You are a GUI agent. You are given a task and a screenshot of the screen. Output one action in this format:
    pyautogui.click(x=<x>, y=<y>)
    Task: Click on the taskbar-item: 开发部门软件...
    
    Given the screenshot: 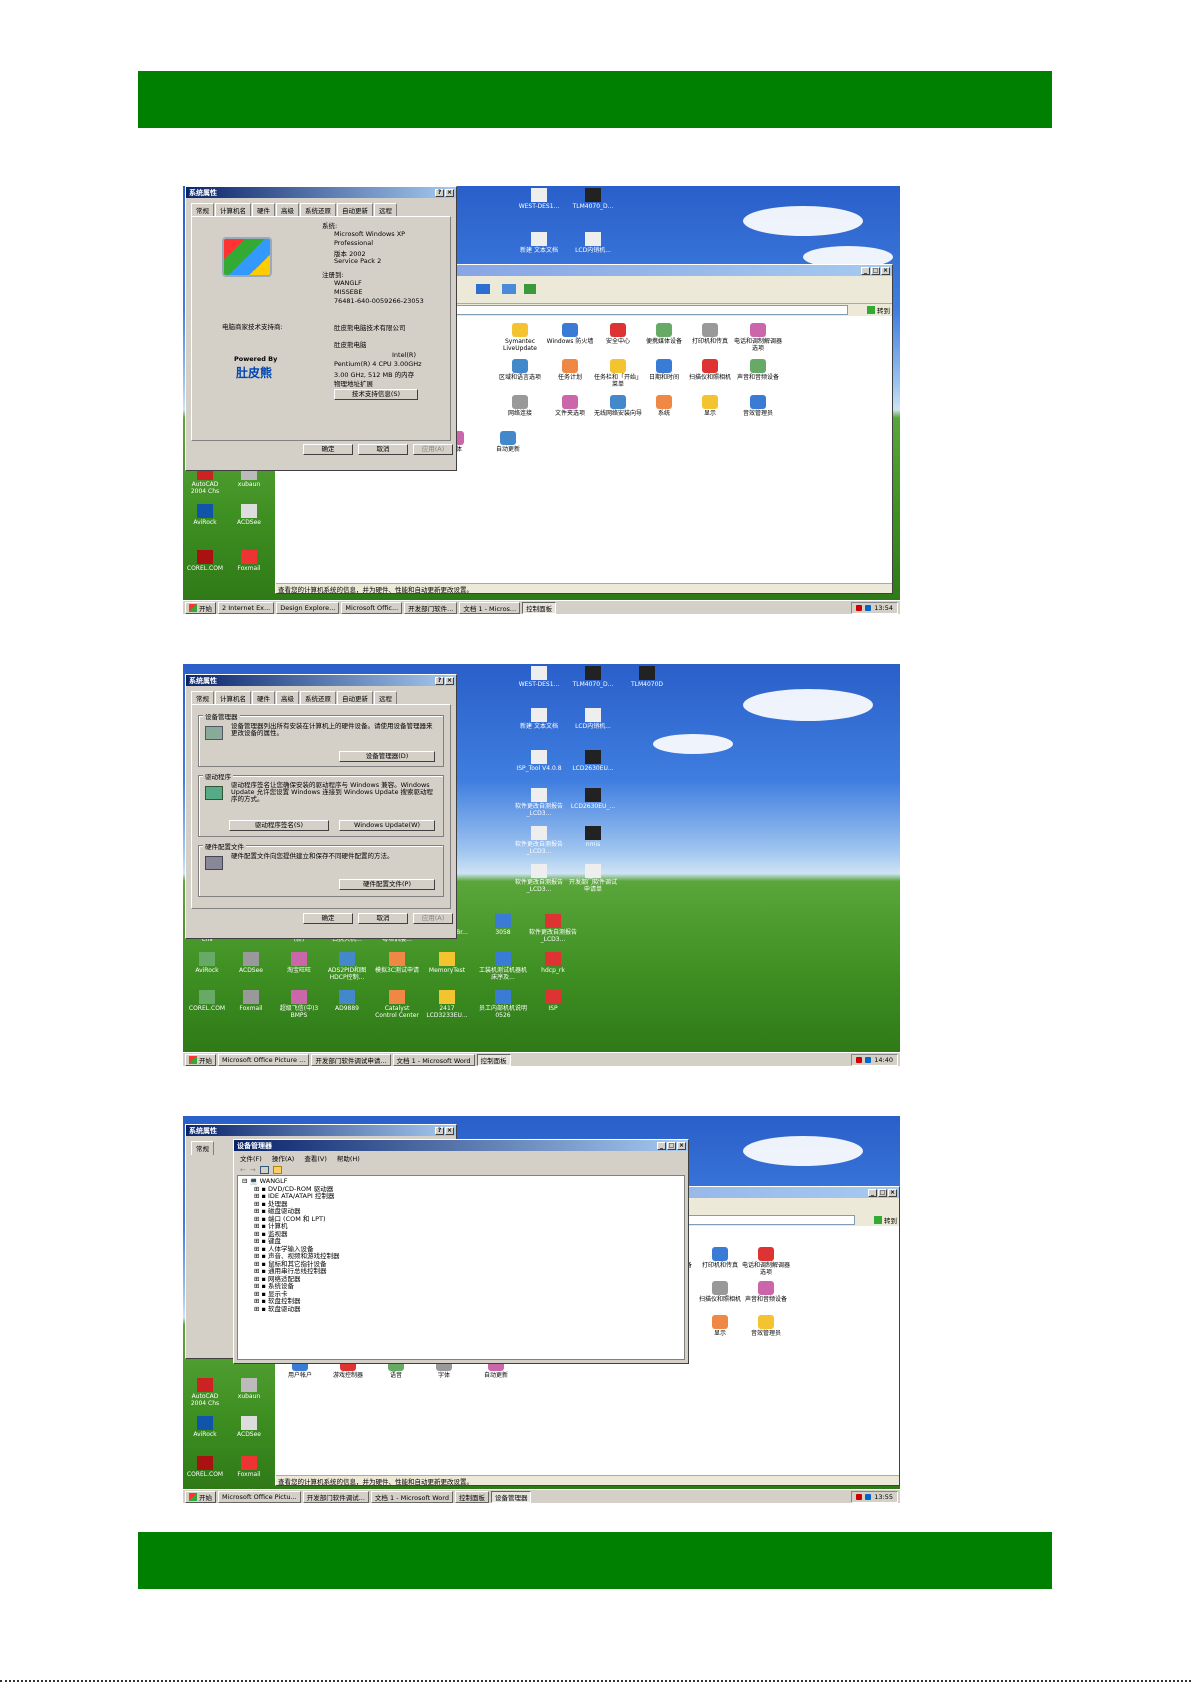 What is the action you would take?
    pyautogui.click(x=431, y=607)
    